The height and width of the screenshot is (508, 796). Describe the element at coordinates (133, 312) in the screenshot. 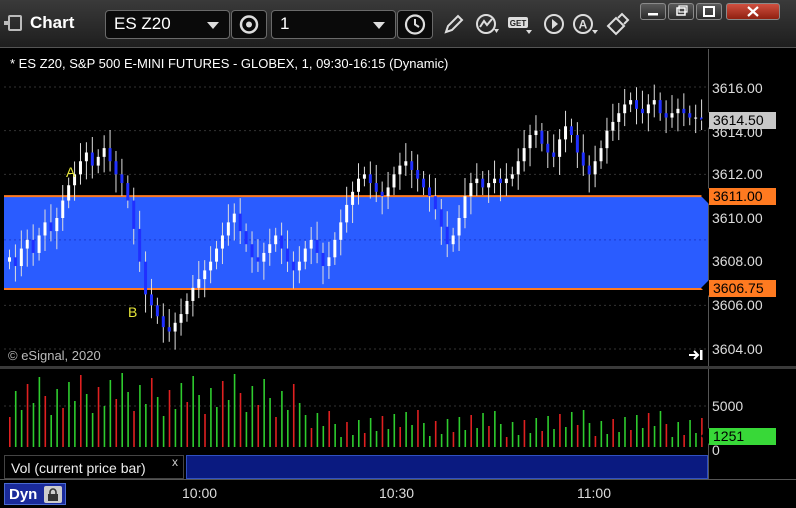

I see `annotation-b: B` at that location.